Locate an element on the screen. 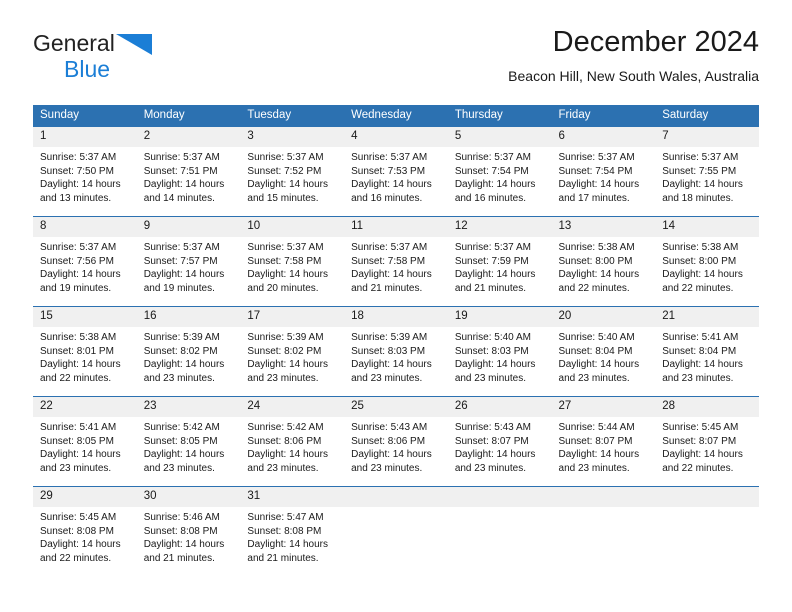  day-sunset-text: Sunset: 7:50 PM is located at coordinates (77, 171).